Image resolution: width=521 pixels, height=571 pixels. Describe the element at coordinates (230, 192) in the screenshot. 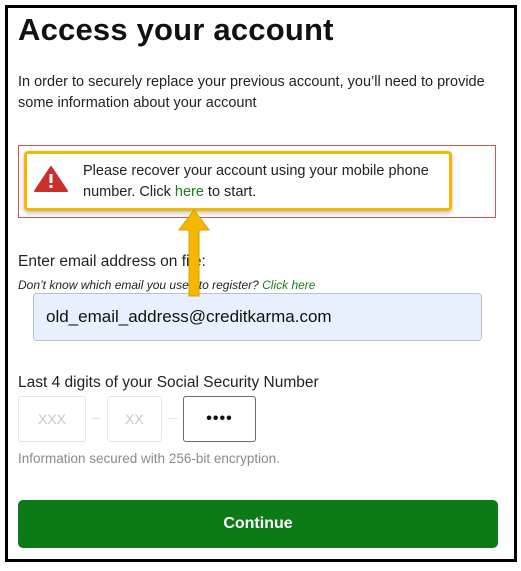

I see `alert-text-after: to start.` at that location.